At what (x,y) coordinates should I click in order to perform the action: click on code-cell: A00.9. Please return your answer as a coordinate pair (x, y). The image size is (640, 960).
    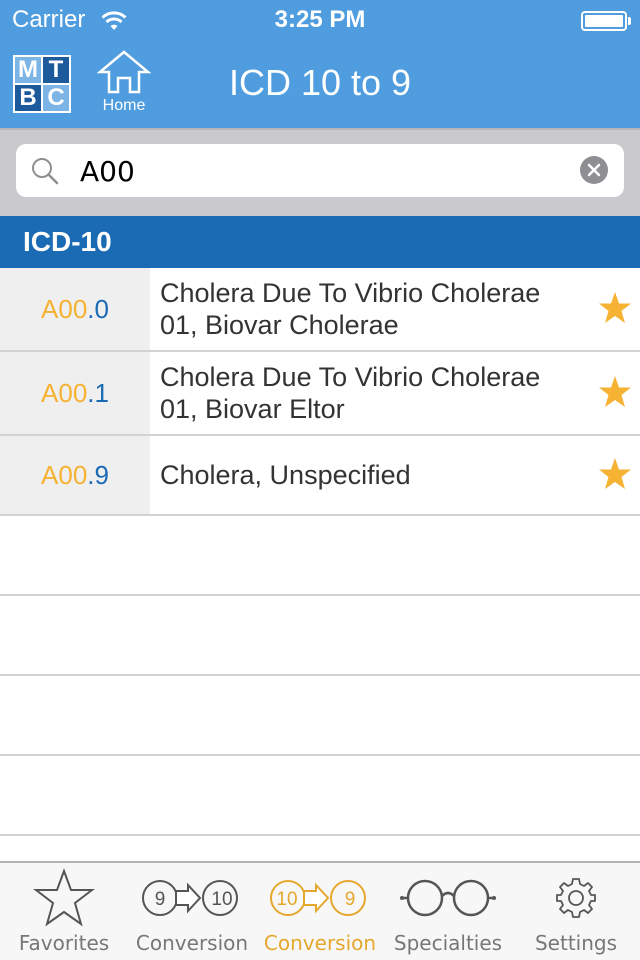
    Looking at the image, I should click on (75, 475).